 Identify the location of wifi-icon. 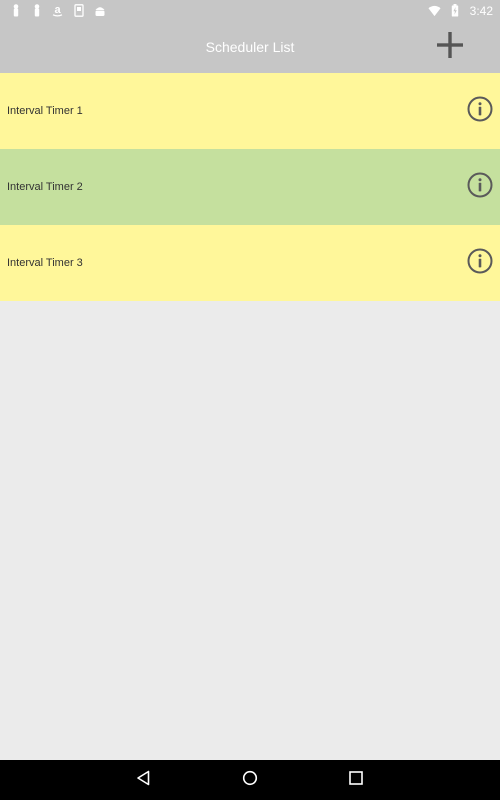
(434, 10).